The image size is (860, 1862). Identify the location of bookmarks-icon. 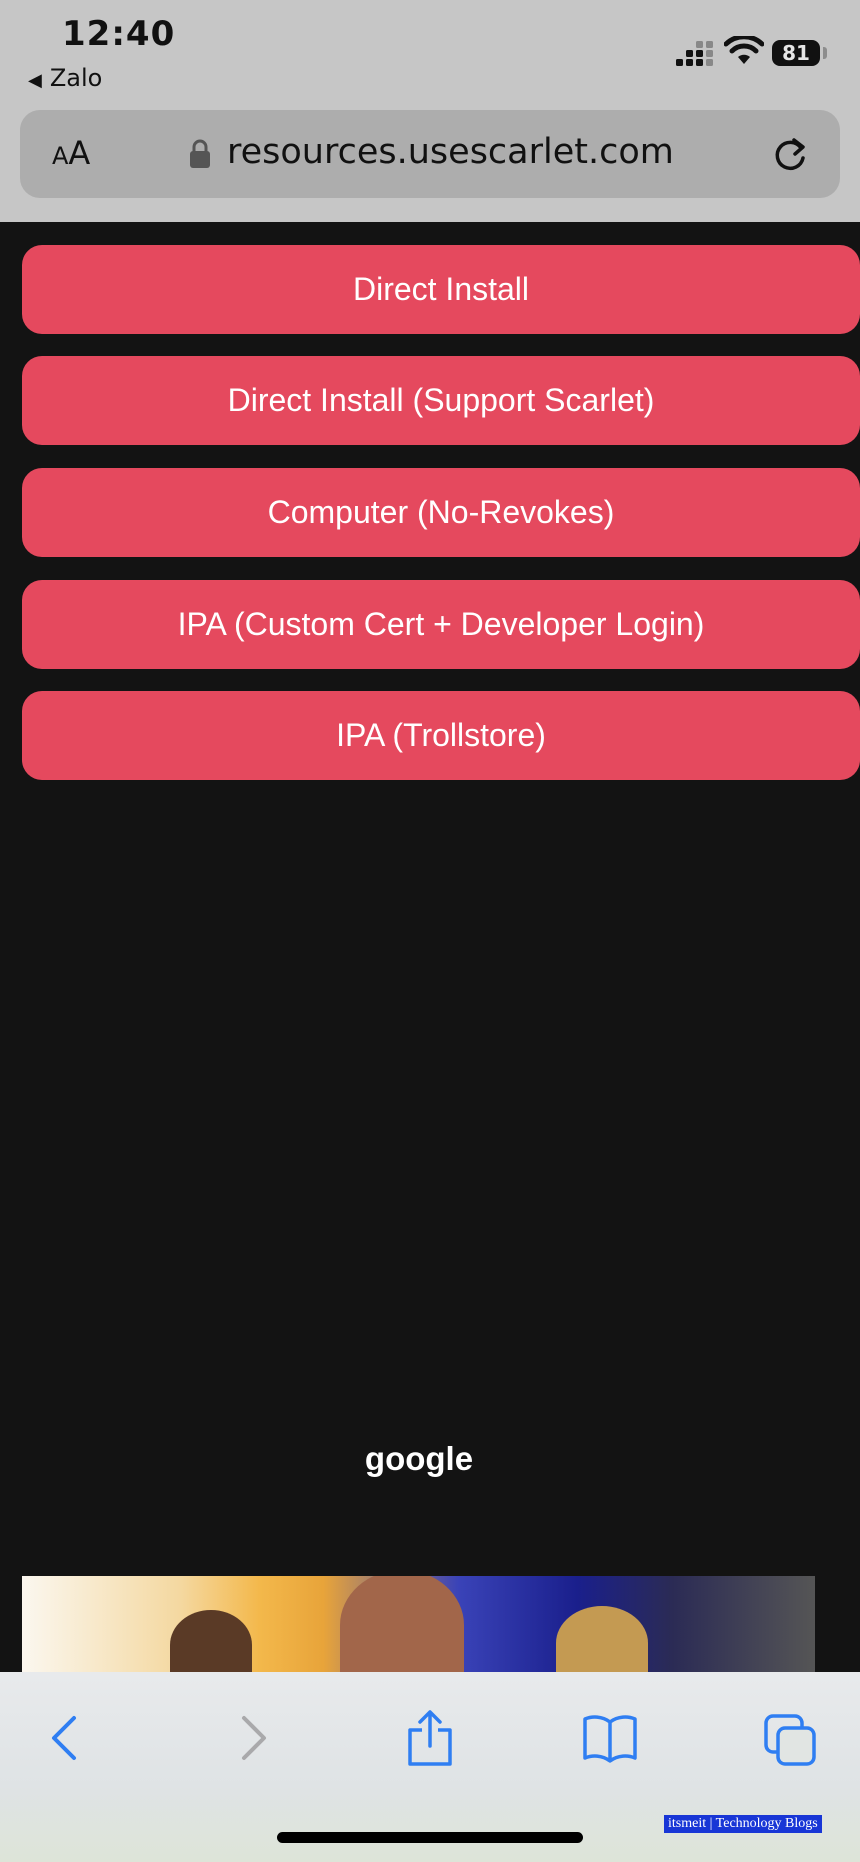
(610, 1738).